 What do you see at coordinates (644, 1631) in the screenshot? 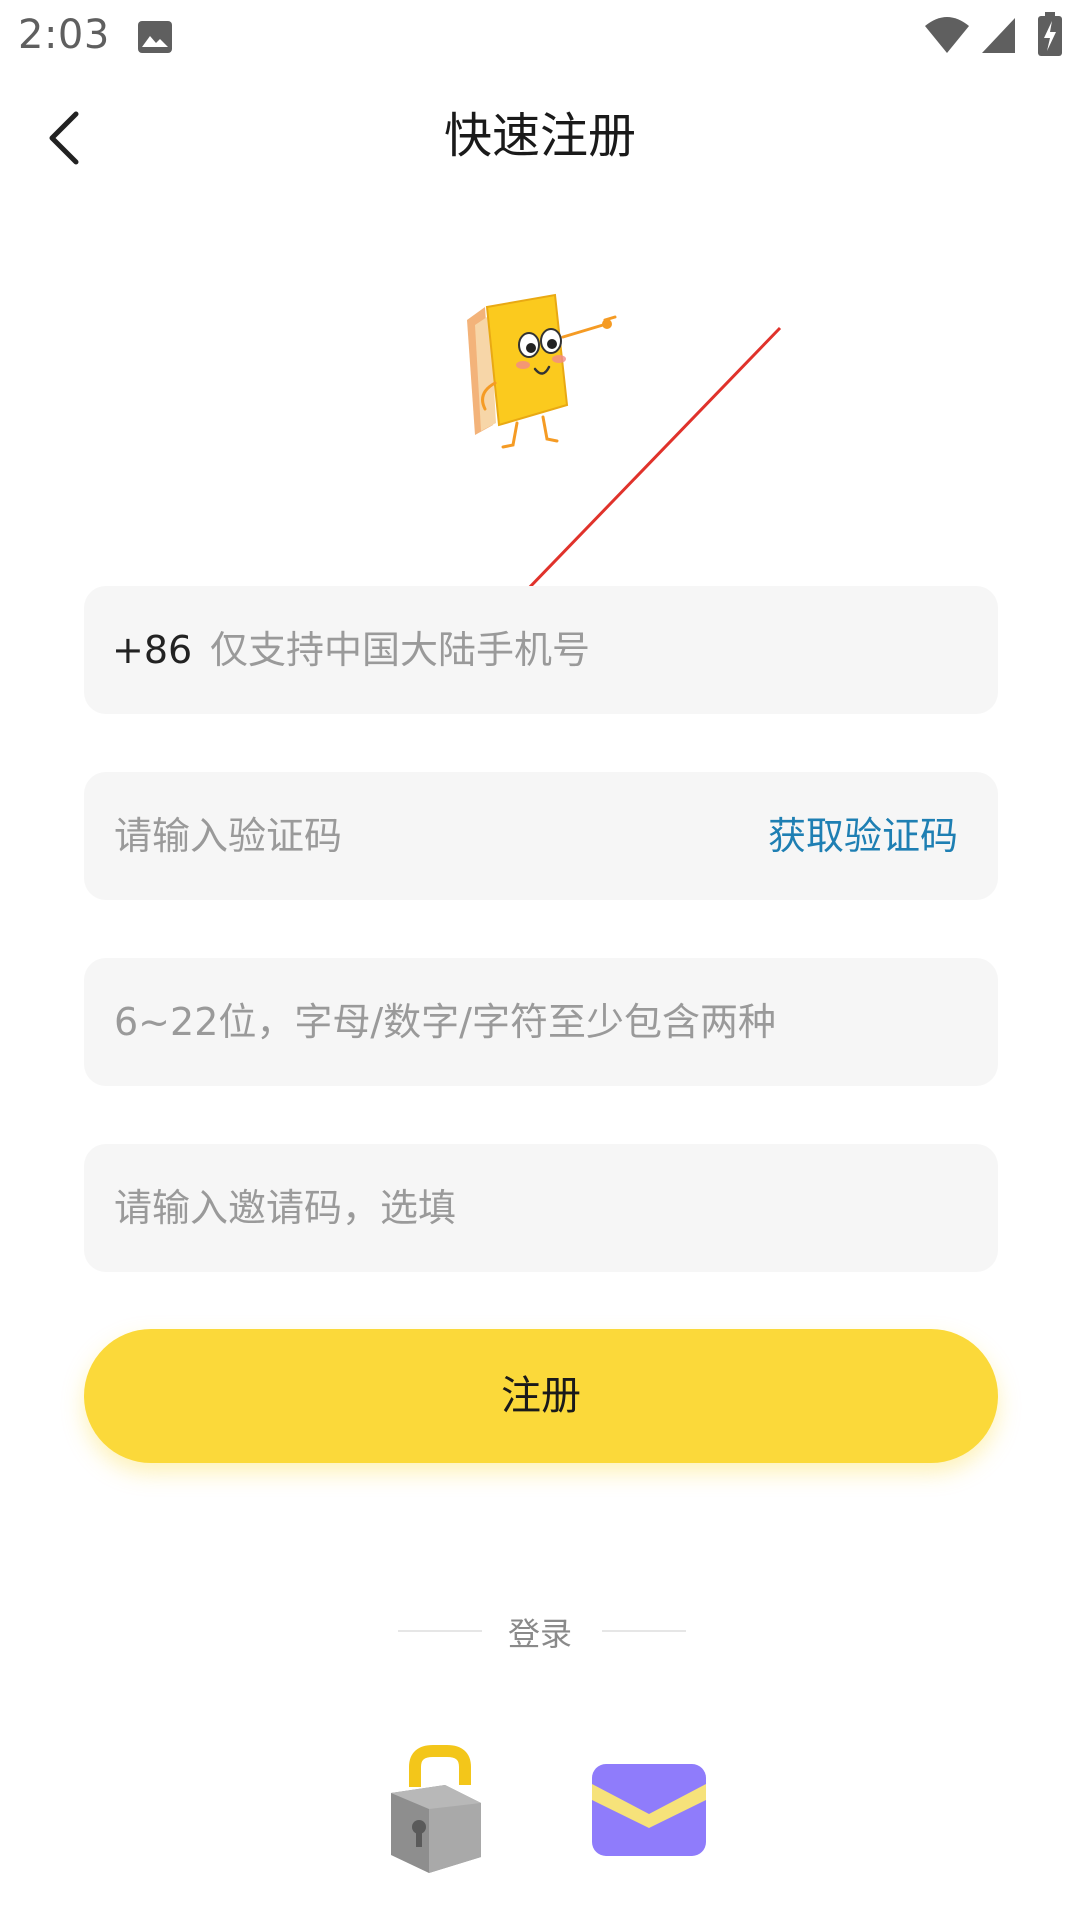
I see `divider-line-right` at bounding box center [644, 1631].